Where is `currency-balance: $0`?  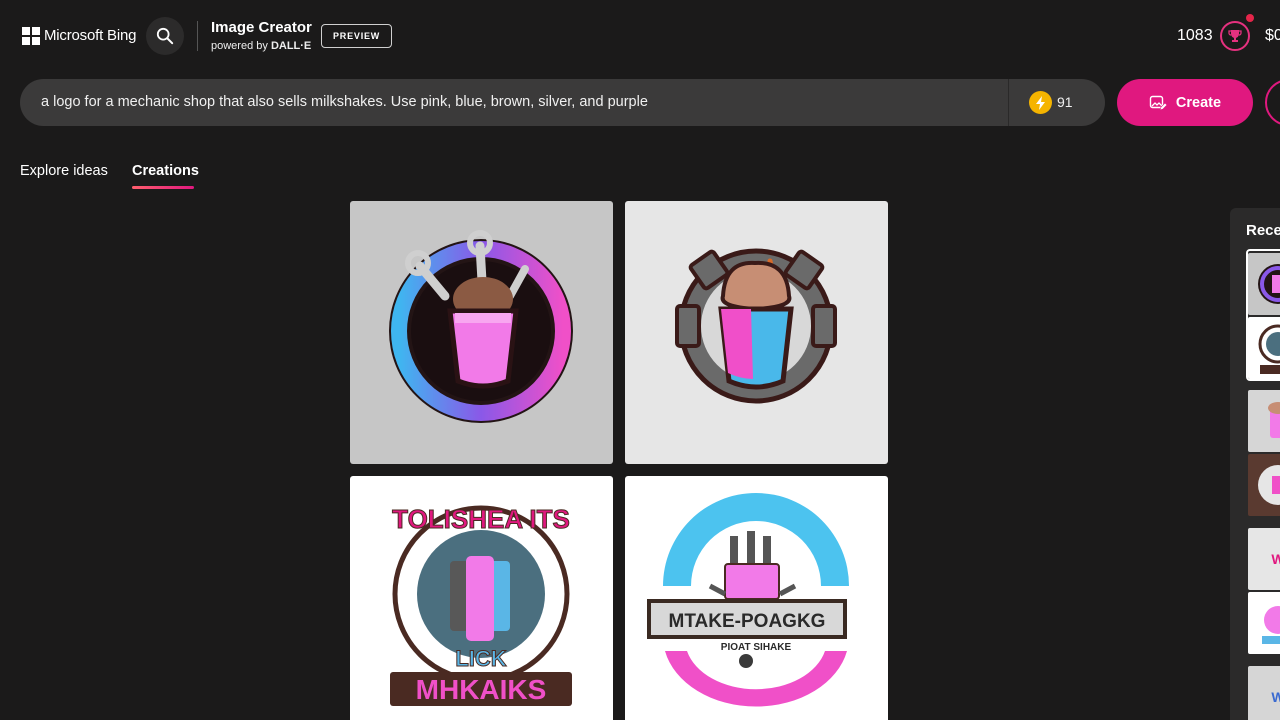 currency-balance: $0 is located at coordinates (1272, 36).